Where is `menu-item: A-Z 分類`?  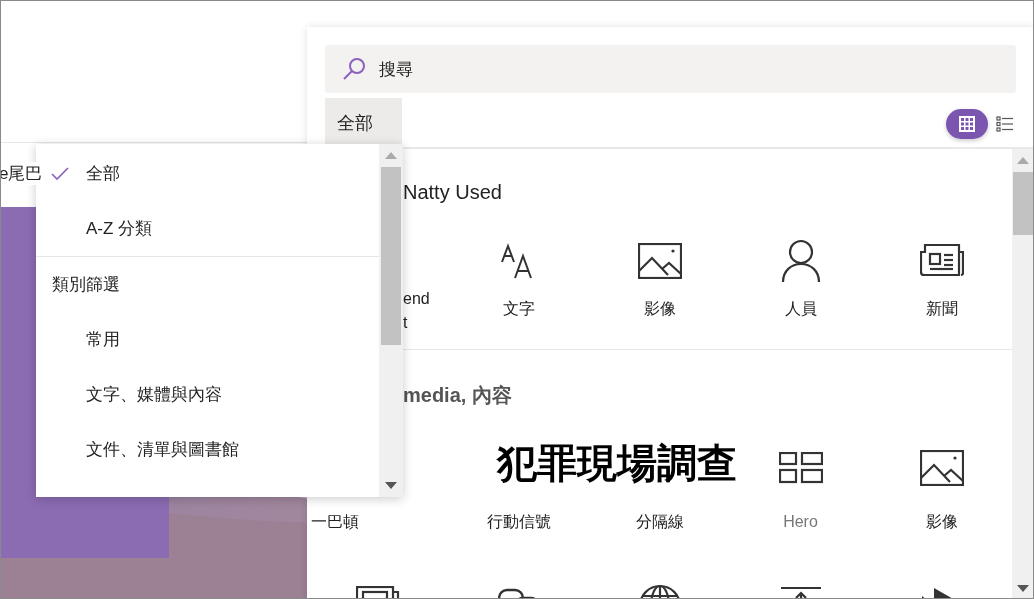
menu-item: A-Z 分類 is located at coordinates (207, 228).